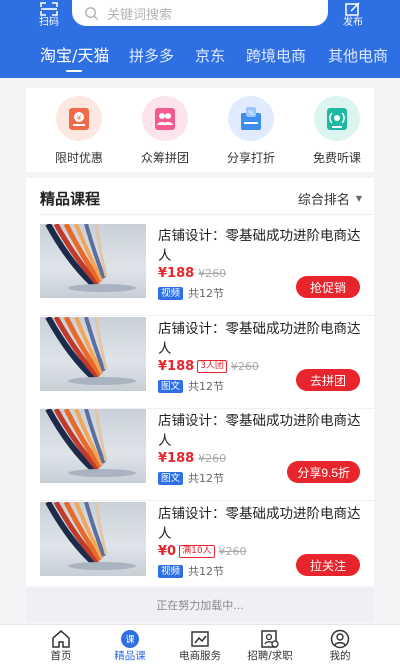  What do you see at coordinates (358, 56) in the screenshot?
I see `tab-other: 其他电商` at bounding box center [358, 56].